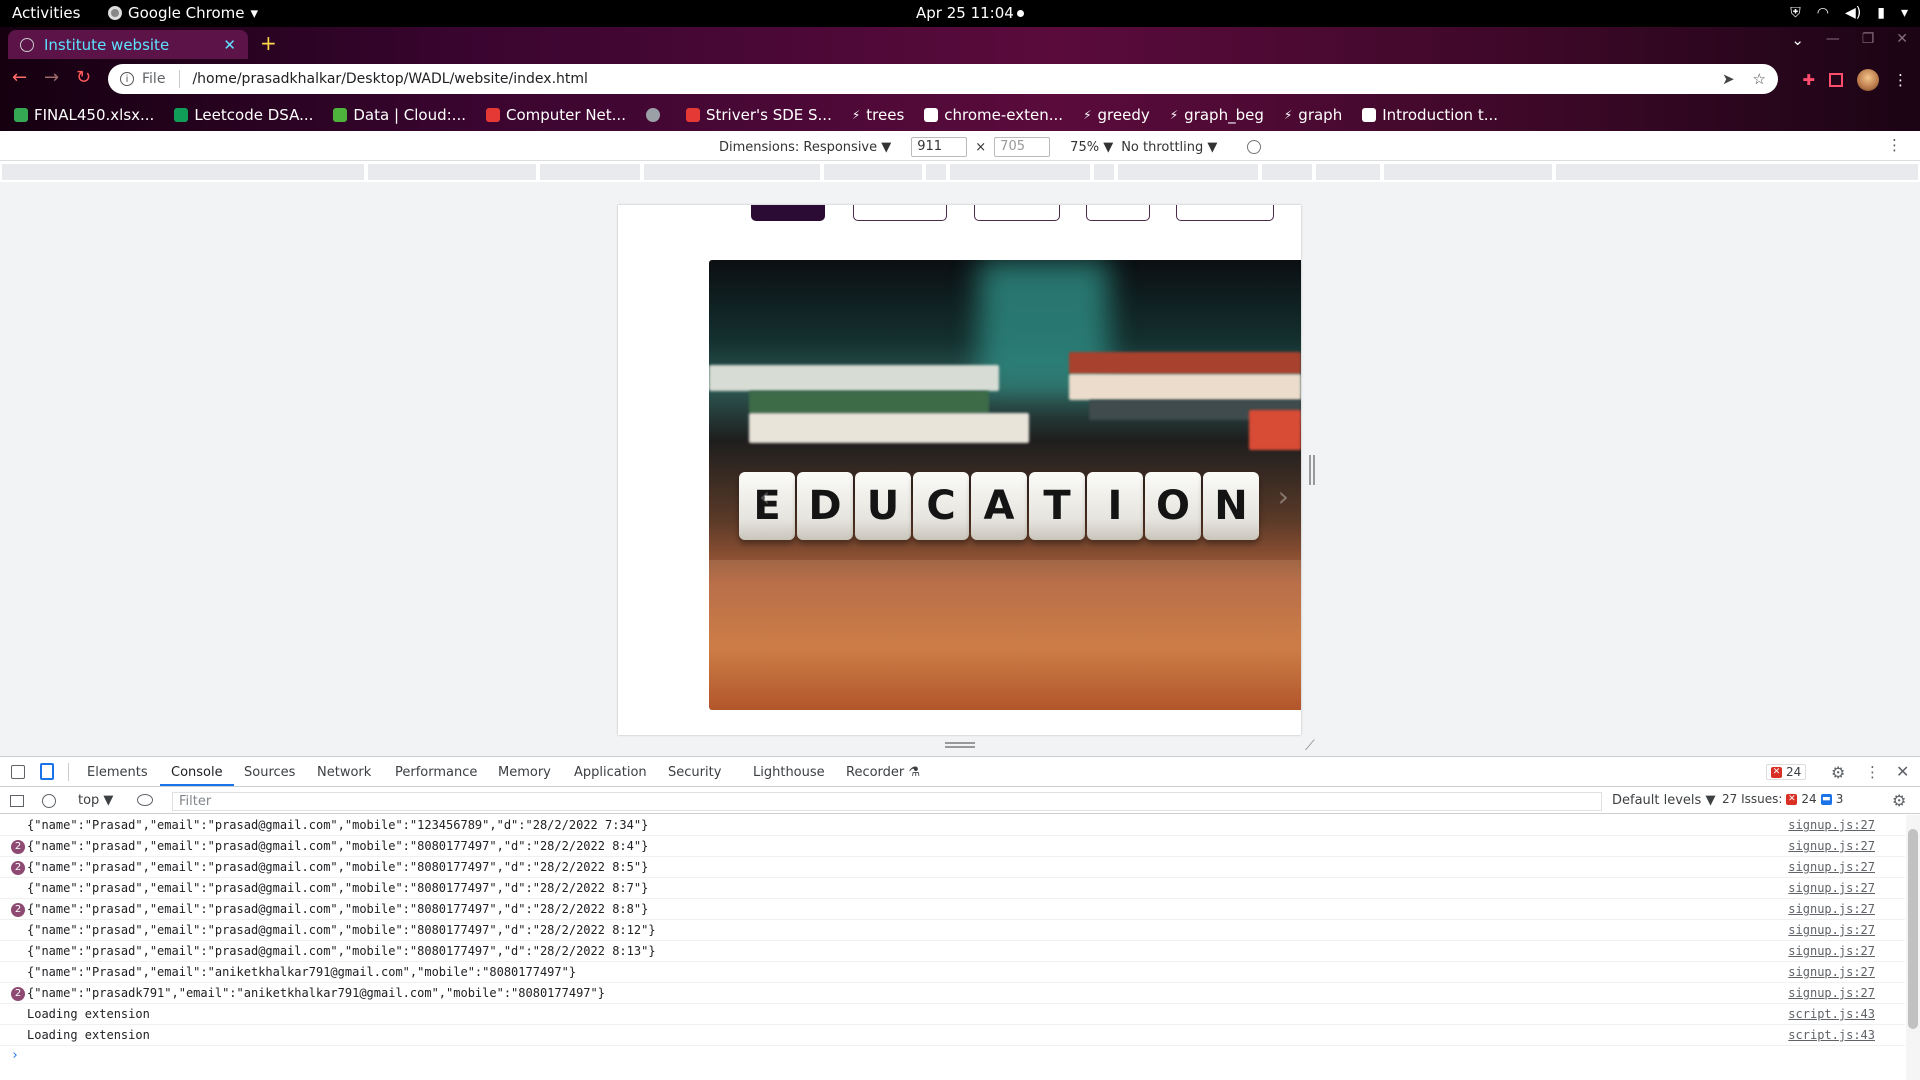 The image size is (1920, 1080). Describe the element at coordinates (197, 772) in the screenshot. I see `devtools-tab-console: Console` at that location.